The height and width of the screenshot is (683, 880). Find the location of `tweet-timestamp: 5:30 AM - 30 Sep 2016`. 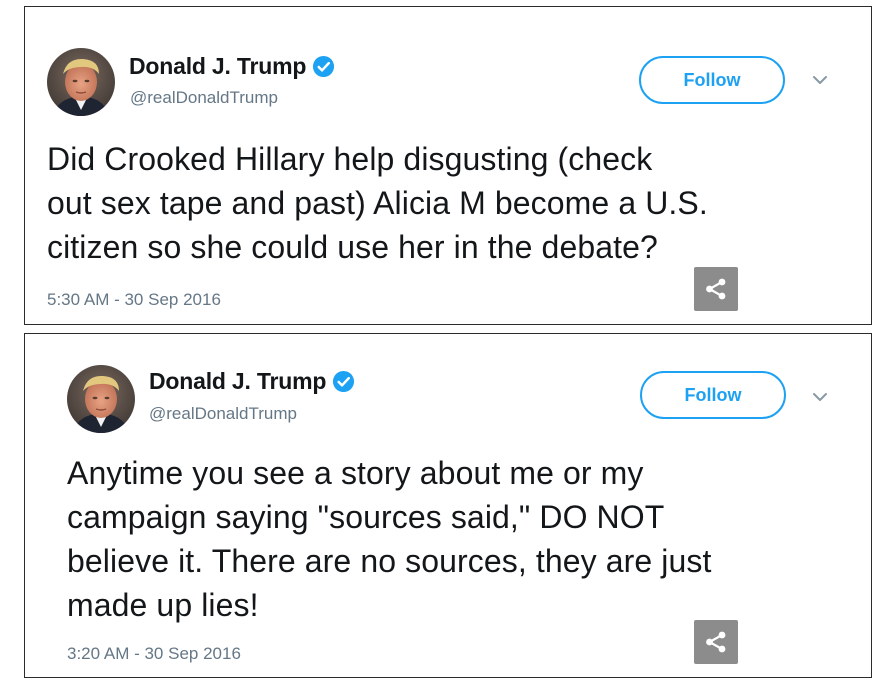

tweet-timestamp: 5:30 AM - 30 Sep 2016 is located at coordinates (134, 300).